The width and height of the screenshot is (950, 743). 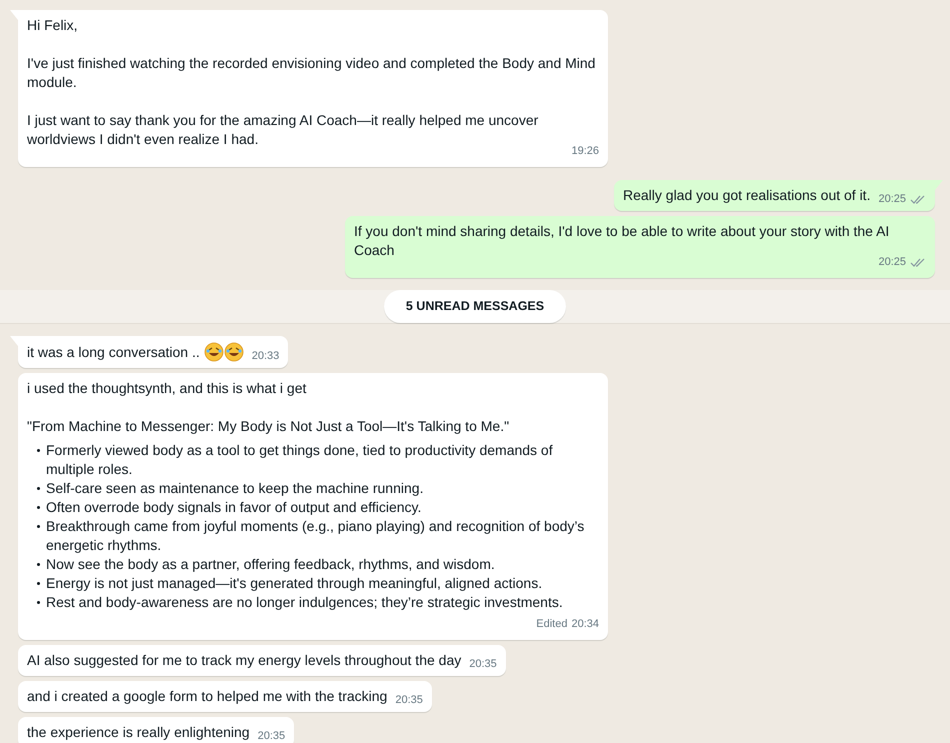 What do you see at coordinates (266, 356) in the screenshot?
I see `message-time: 20:33` at bounding box center [266, 356].